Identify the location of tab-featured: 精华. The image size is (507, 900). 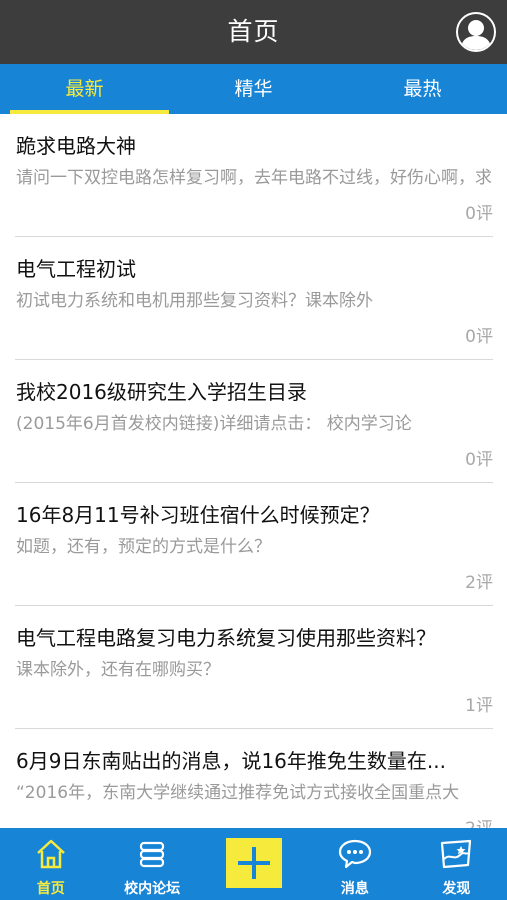
(253, 89).